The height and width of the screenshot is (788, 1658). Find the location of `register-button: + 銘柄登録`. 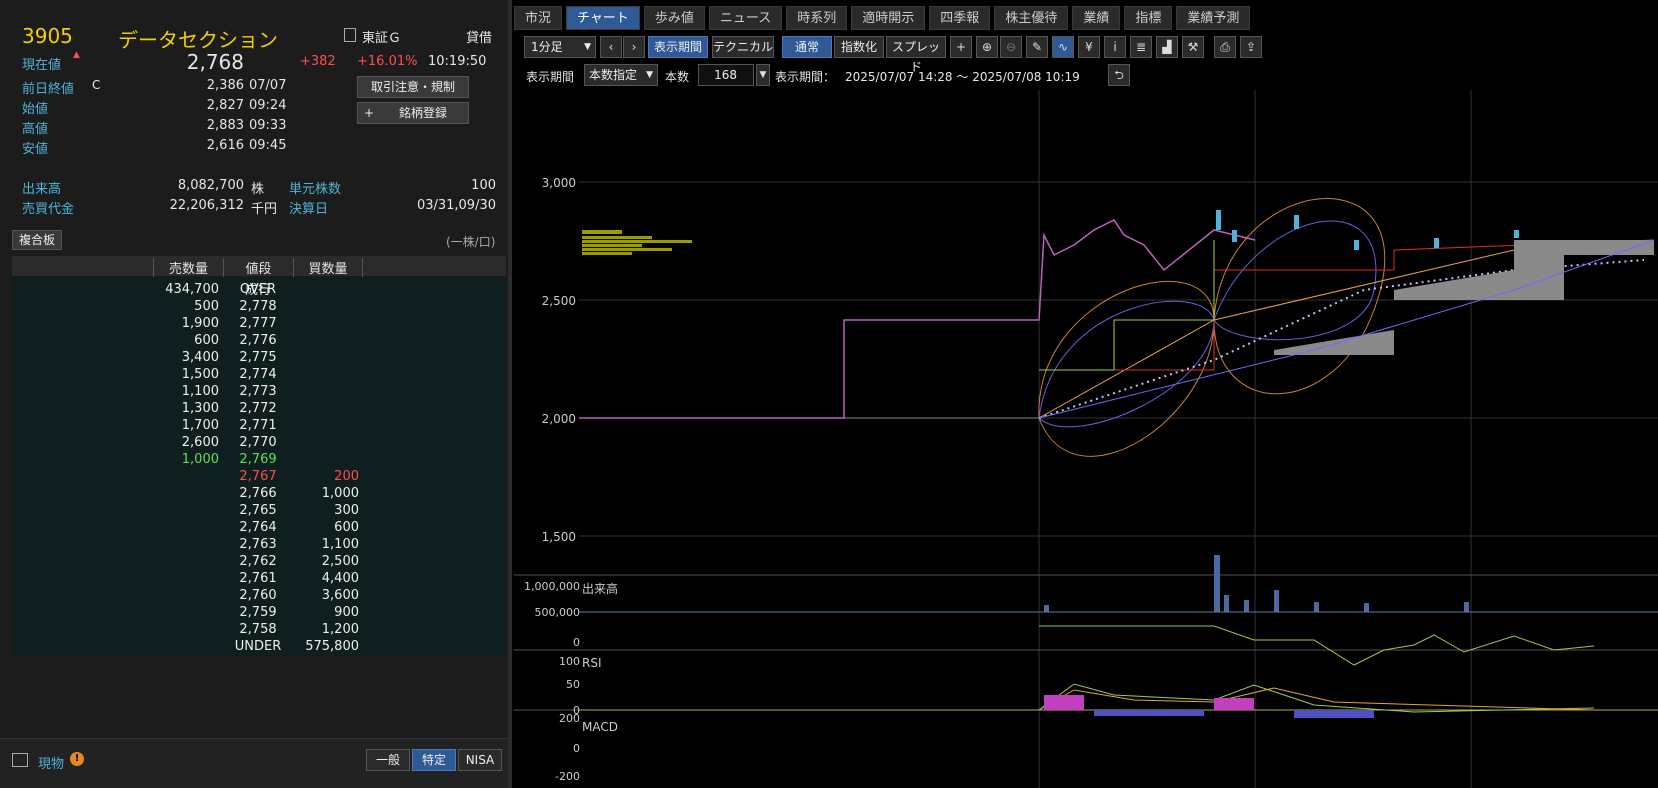

register-button: + 銘柄登録 is located at coordinates (413, 113).